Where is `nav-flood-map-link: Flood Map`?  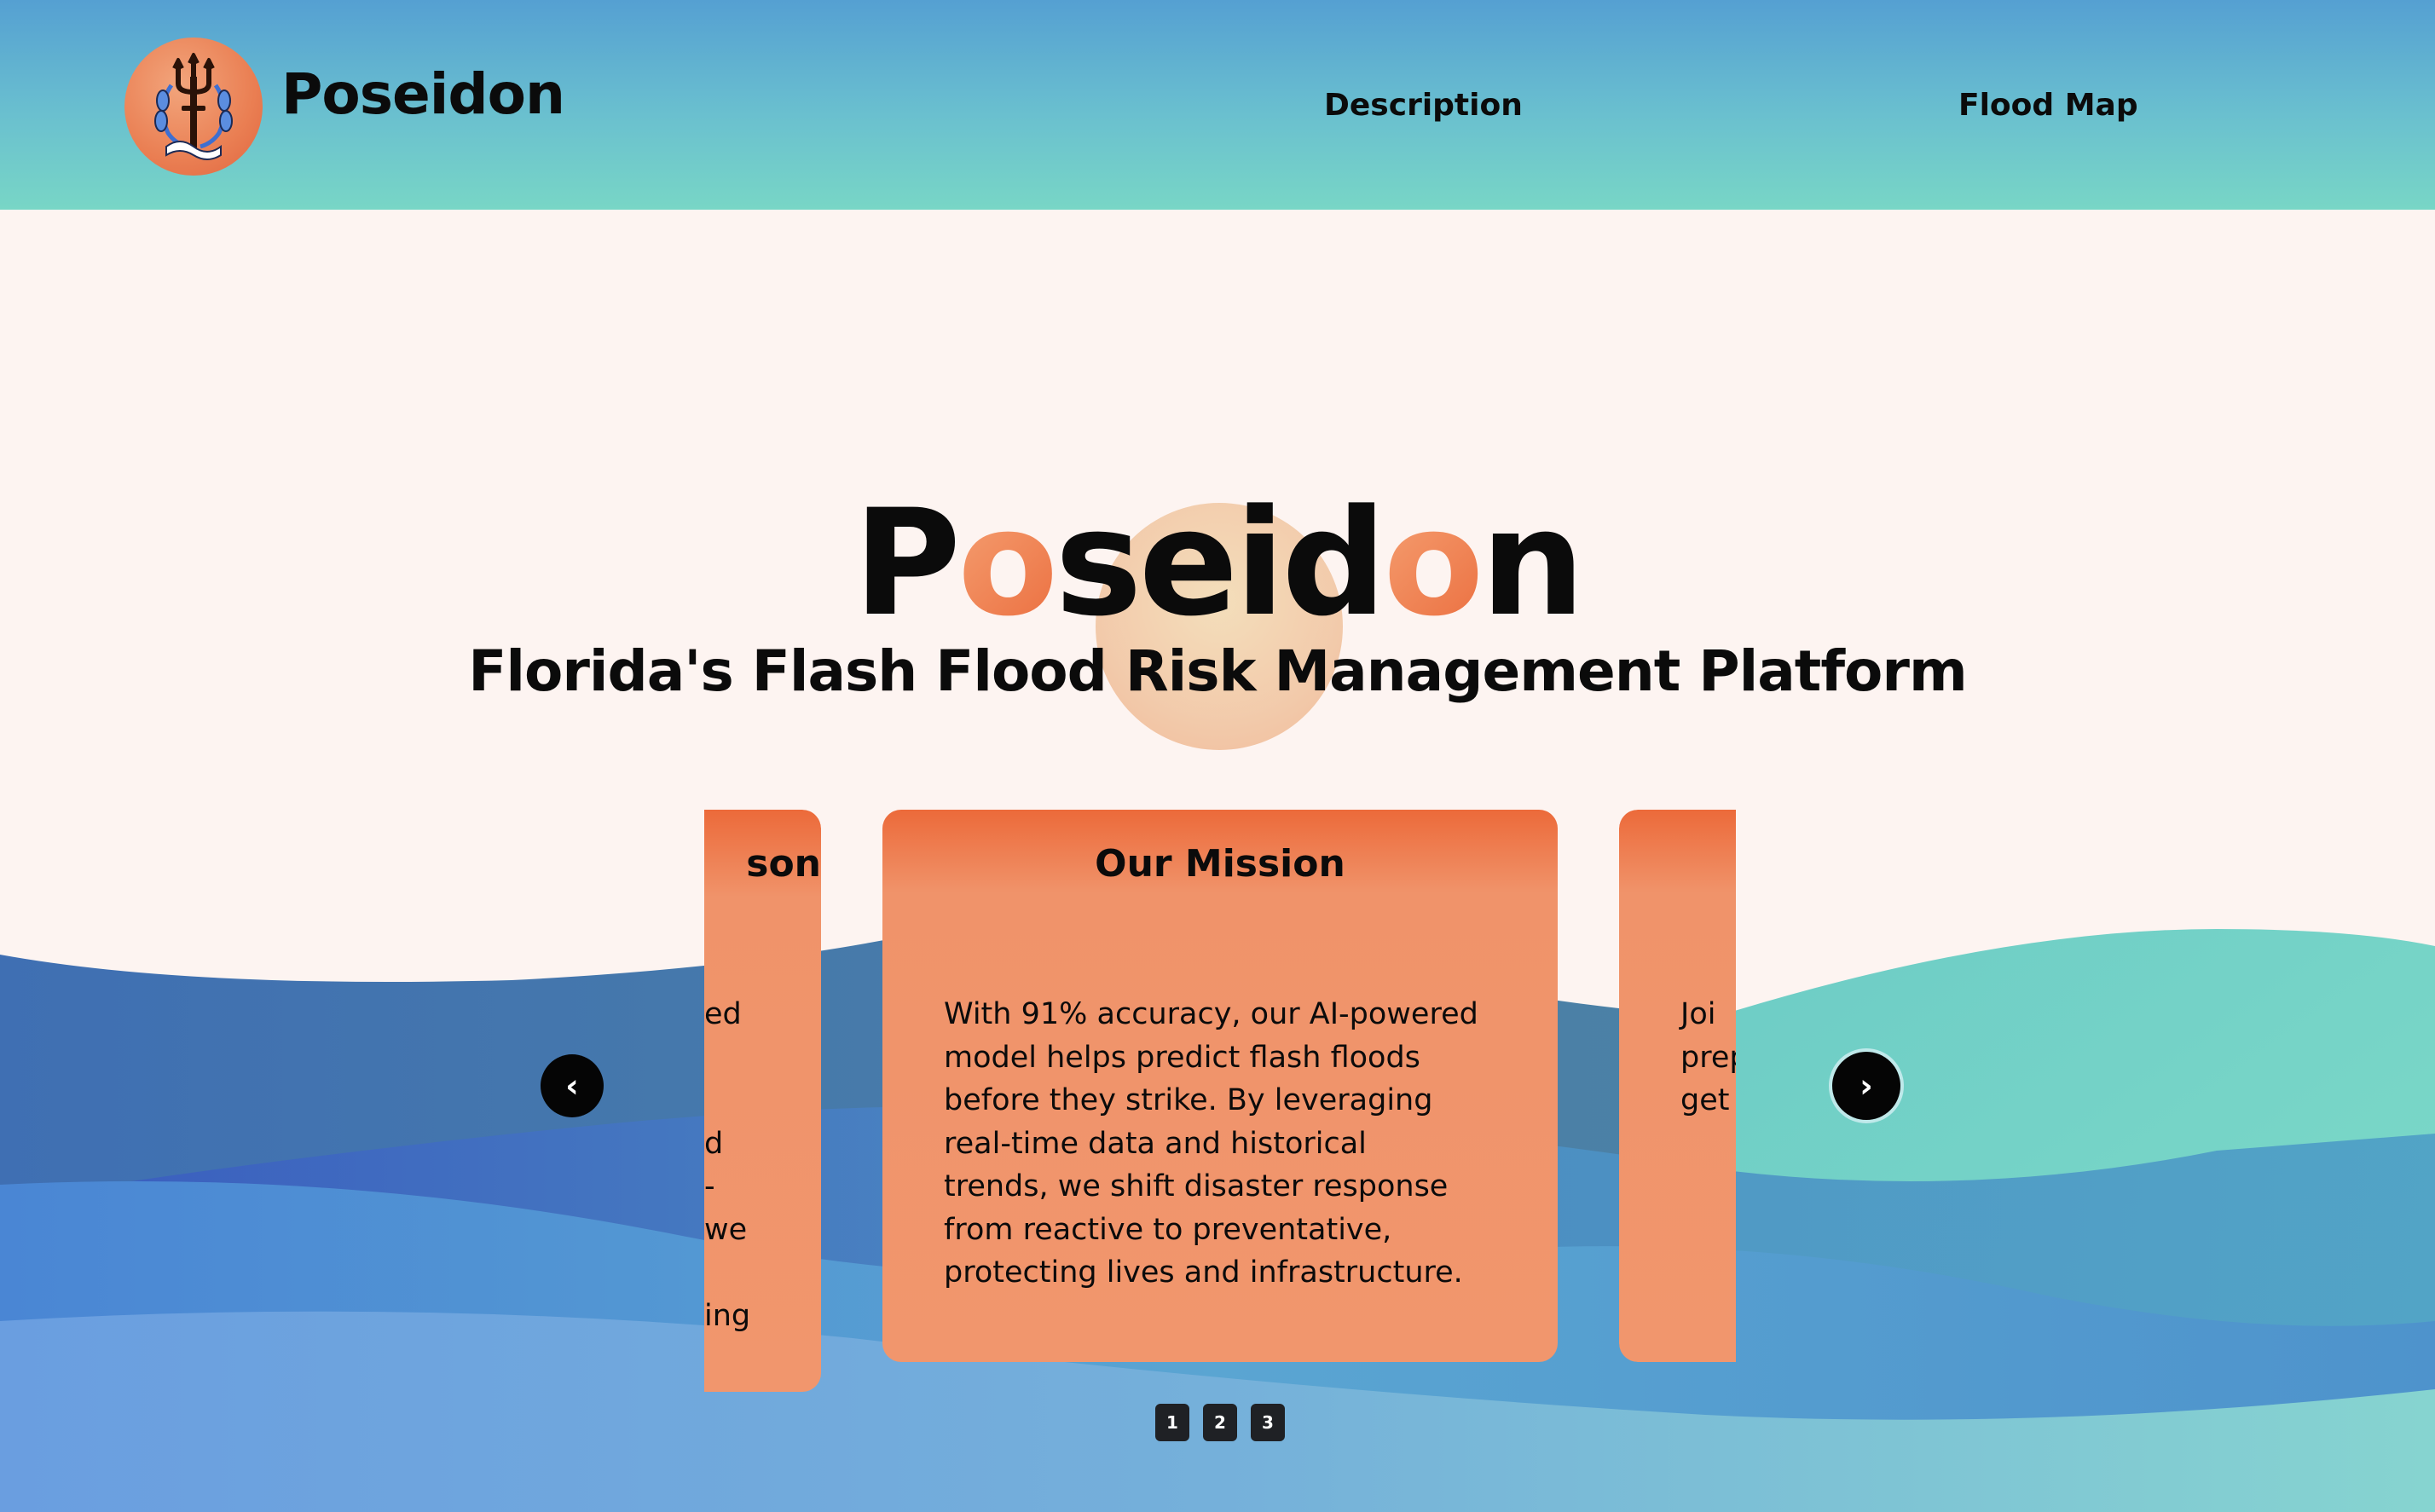
nav-flood-map-link: Flood Map is located at coordinates (2048, 105).